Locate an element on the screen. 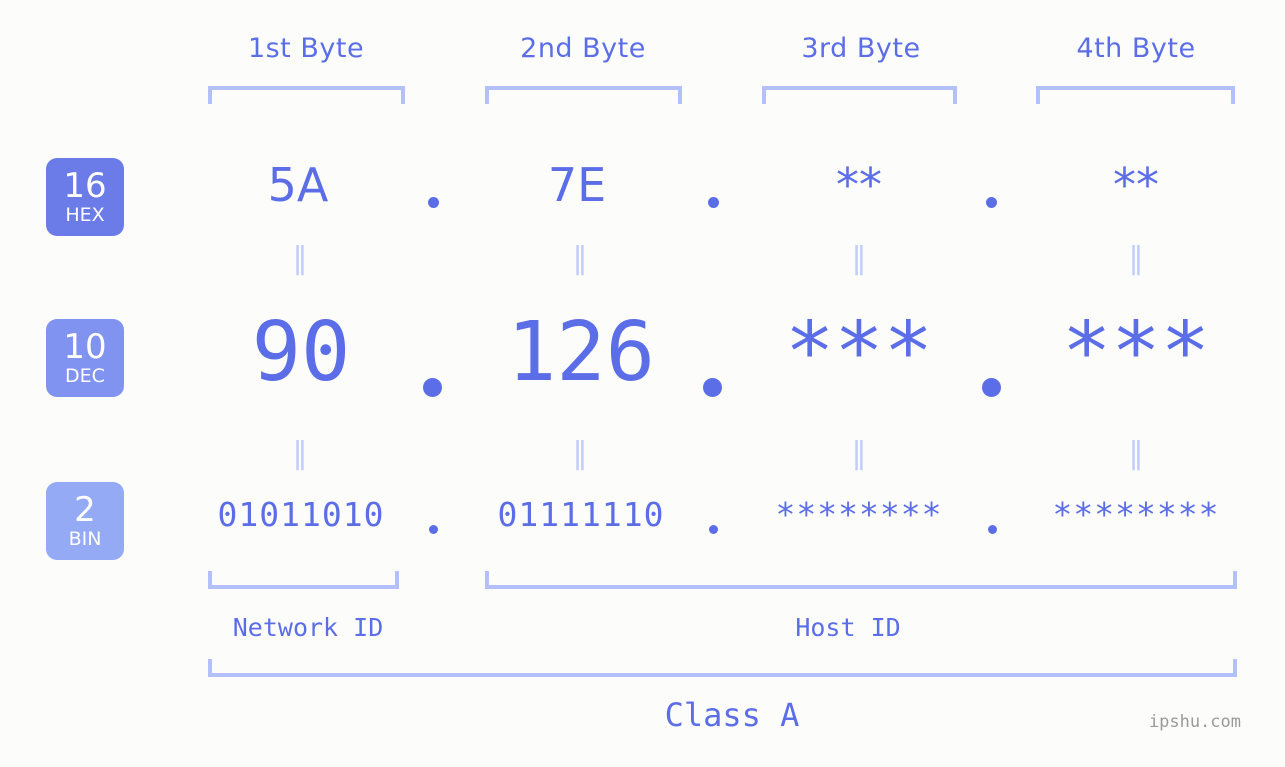  bin-value-byte-3: ******** is located at coordinates (859, 514).